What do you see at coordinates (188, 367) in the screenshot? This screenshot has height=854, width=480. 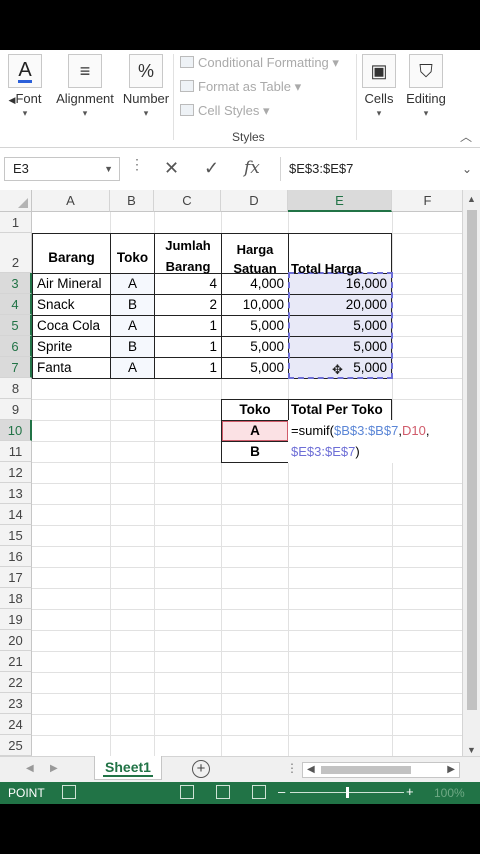 I see `cell-c7: 1` at bounding box center [188, 367].